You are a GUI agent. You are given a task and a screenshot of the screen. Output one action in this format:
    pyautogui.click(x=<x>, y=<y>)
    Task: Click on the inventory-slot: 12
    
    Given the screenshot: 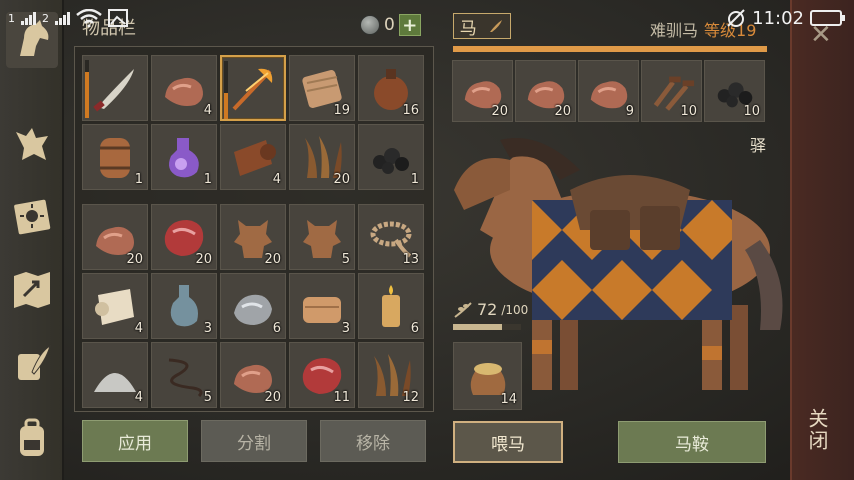 What is the action you would take?
    pyautogui.click(x=391, y=375)
    